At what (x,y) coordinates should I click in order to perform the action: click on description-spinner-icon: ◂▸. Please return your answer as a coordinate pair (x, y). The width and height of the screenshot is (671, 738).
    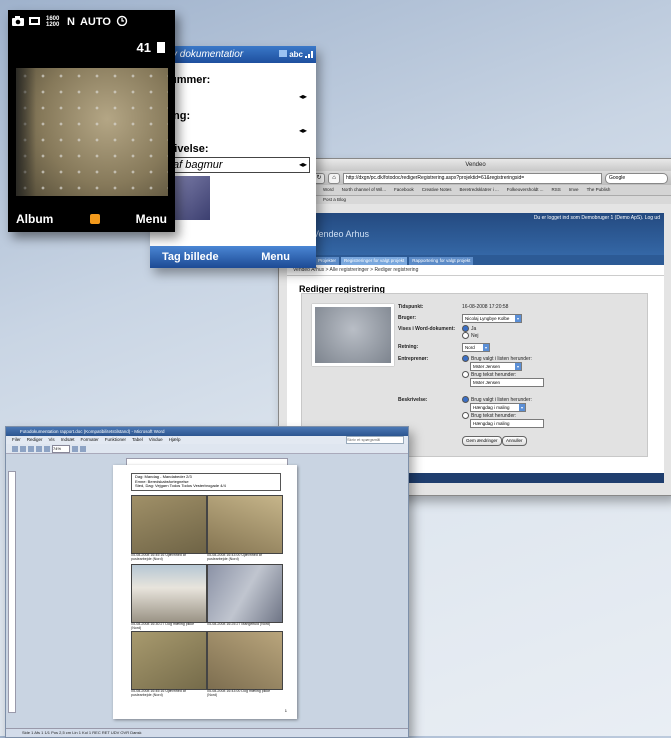
    Looking at the image, I should click on (303, 164).